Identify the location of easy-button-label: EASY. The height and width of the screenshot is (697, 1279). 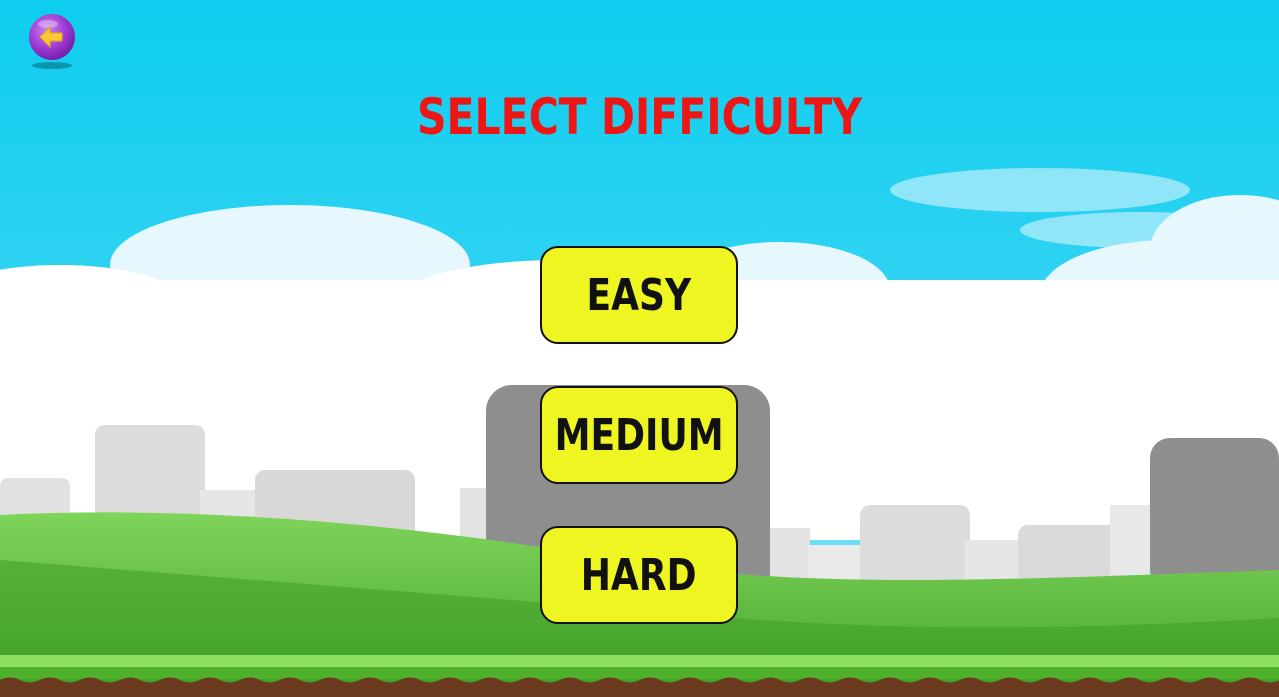
(639, 295).